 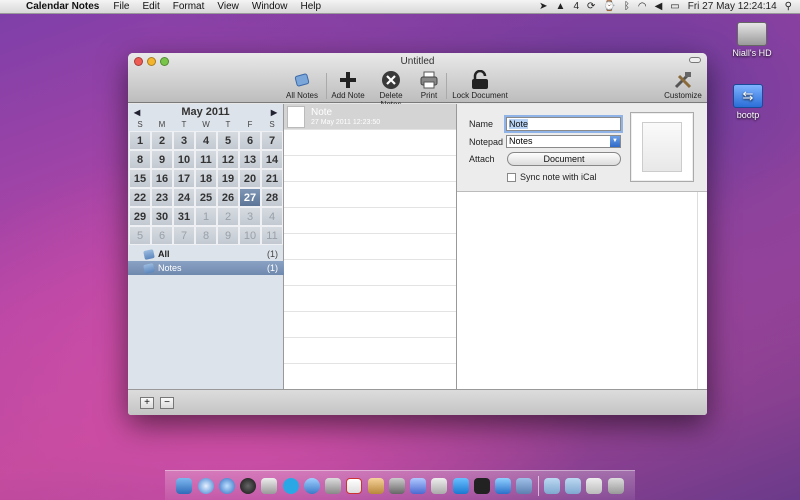 I want to click on name-field: Note, so click(x=563, y=124).